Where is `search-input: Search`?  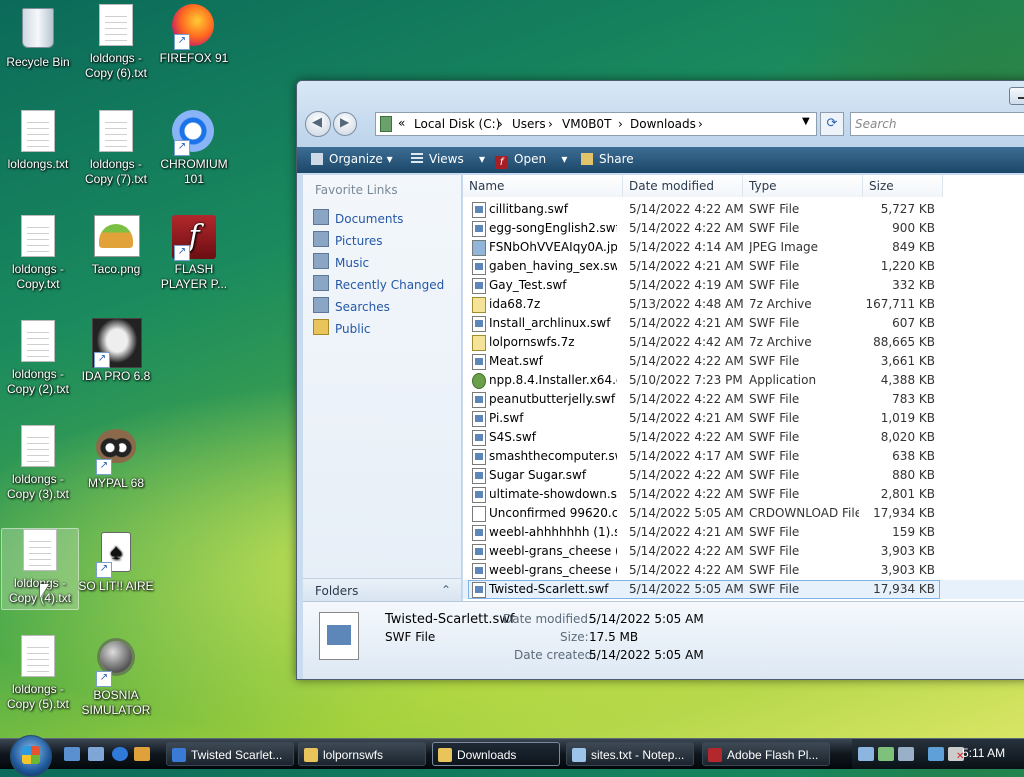 search-input: Search is located at coordinates (937, 124).